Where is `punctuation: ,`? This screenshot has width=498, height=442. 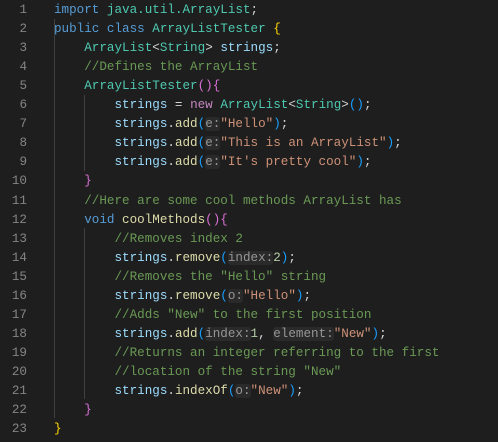 punctuation: , is located at coordinates (266, 333).